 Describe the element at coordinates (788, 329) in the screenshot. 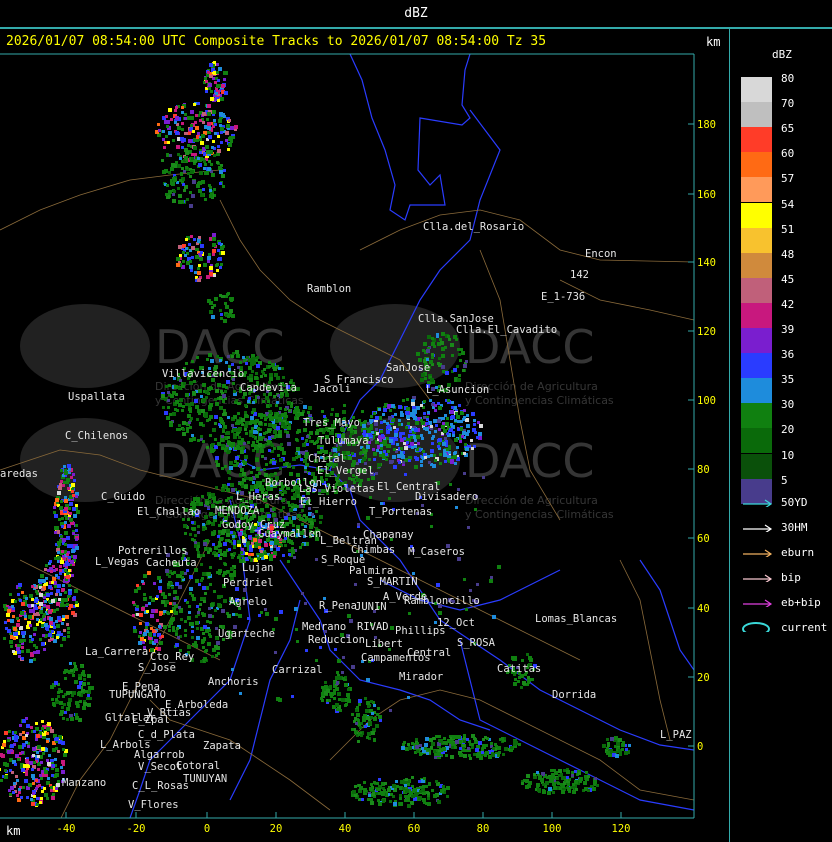

I see `legend-label-39: 39` at that location.